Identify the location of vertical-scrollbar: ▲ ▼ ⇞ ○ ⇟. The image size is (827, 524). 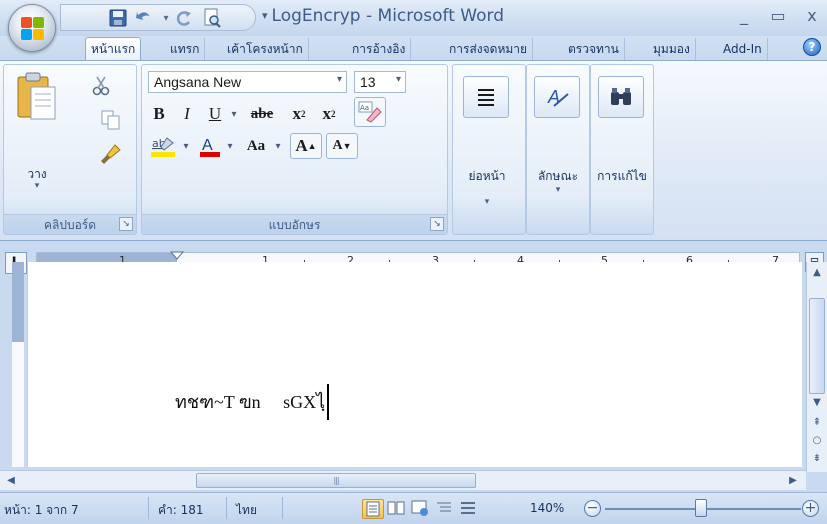
(816, 367).